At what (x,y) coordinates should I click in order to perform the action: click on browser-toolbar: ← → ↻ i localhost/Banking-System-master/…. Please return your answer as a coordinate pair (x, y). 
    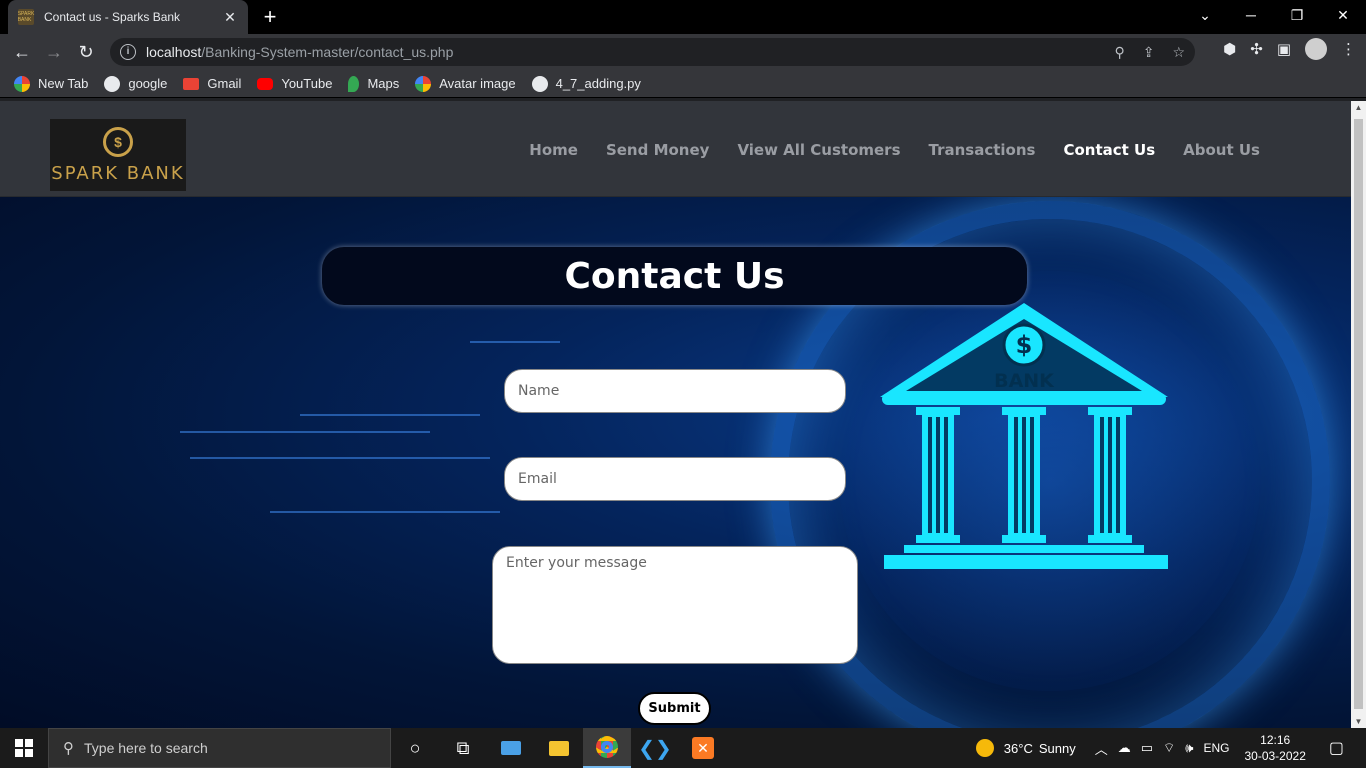
    Looking at the image, I should click on (683, 52).